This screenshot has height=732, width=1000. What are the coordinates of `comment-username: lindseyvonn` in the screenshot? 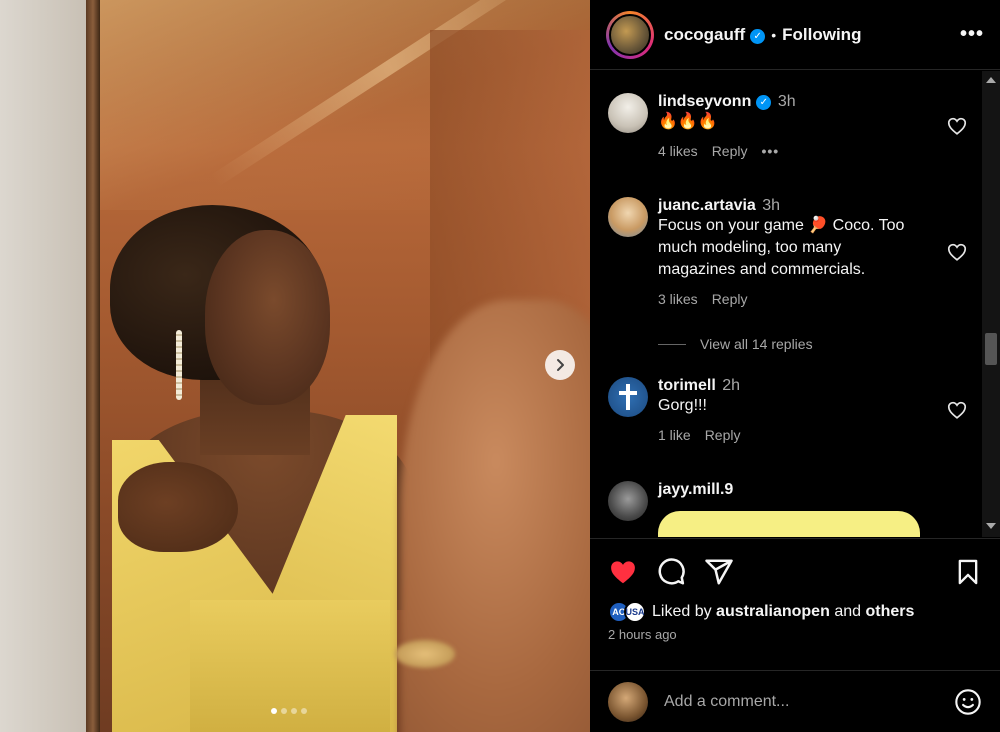 It's located at (704, 101).